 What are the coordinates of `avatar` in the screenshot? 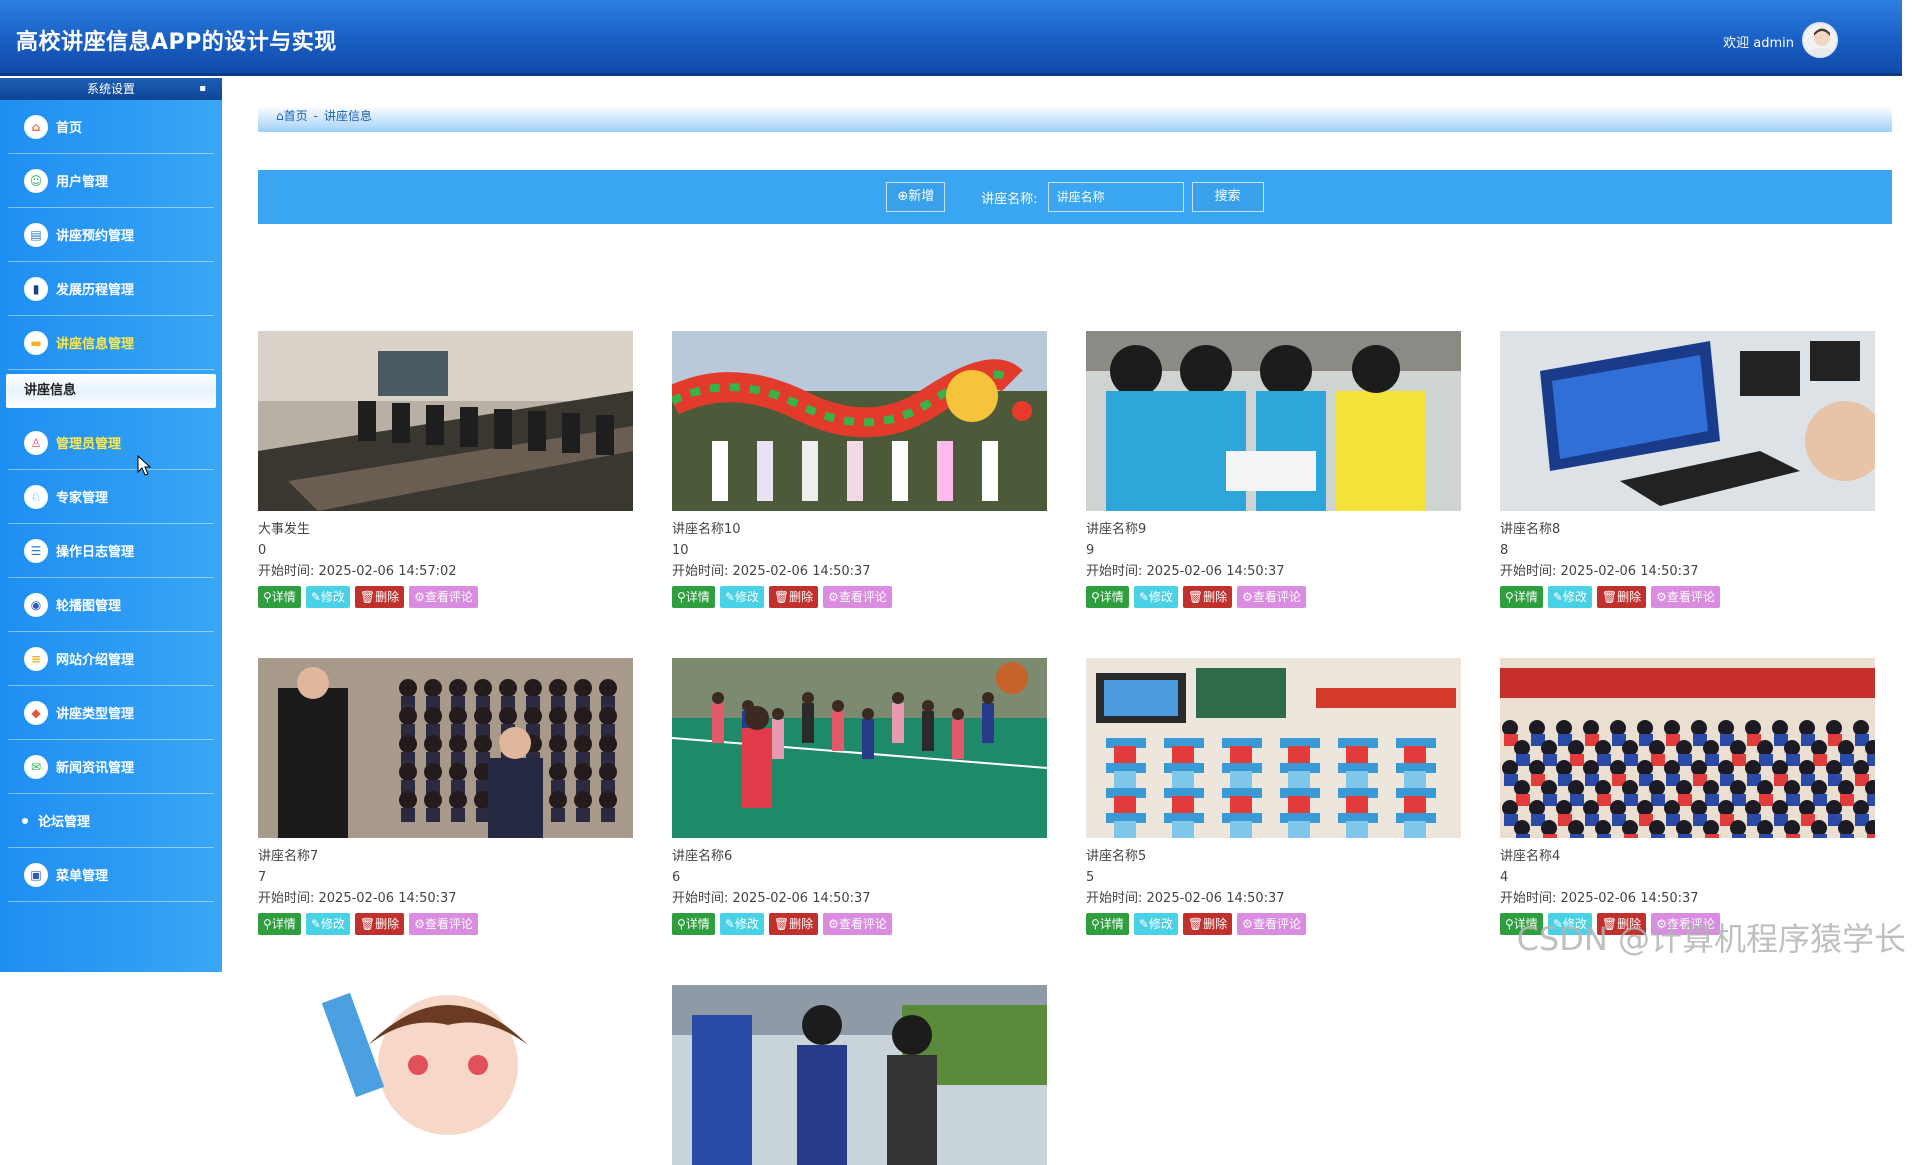 It's located at (1820, 40).